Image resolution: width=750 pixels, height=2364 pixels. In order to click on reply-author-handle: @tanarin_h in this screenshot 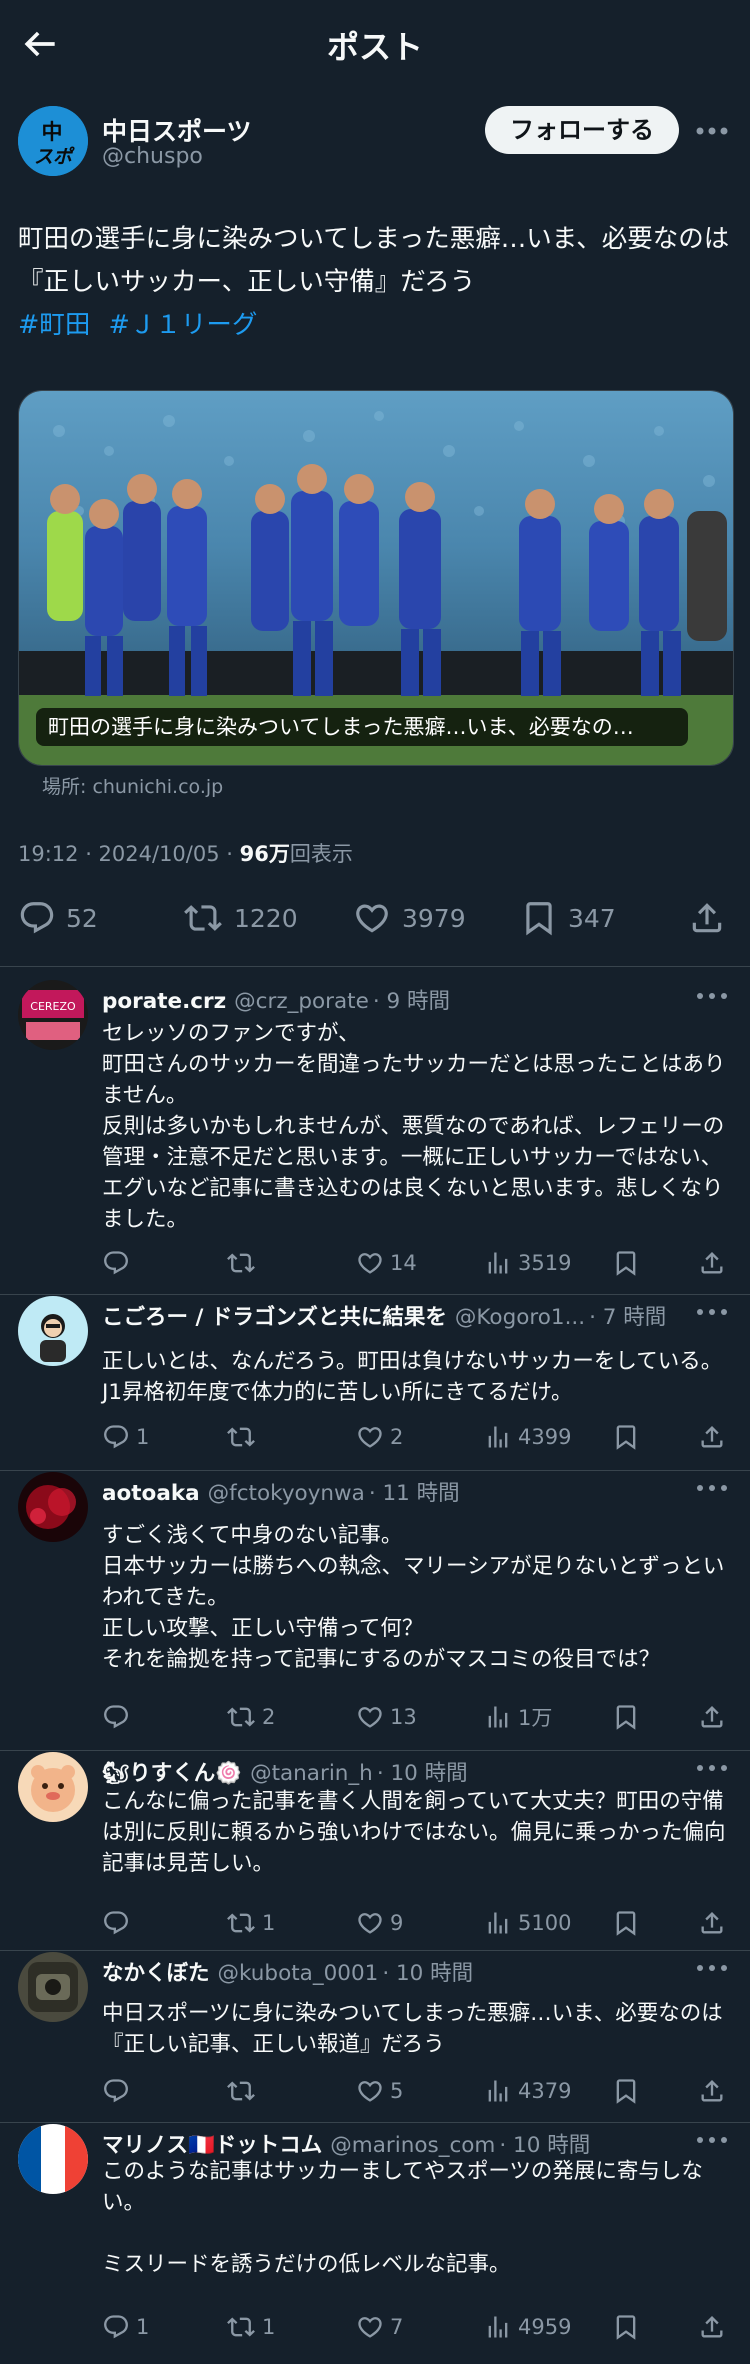, I will do `click(311, 1773)`.